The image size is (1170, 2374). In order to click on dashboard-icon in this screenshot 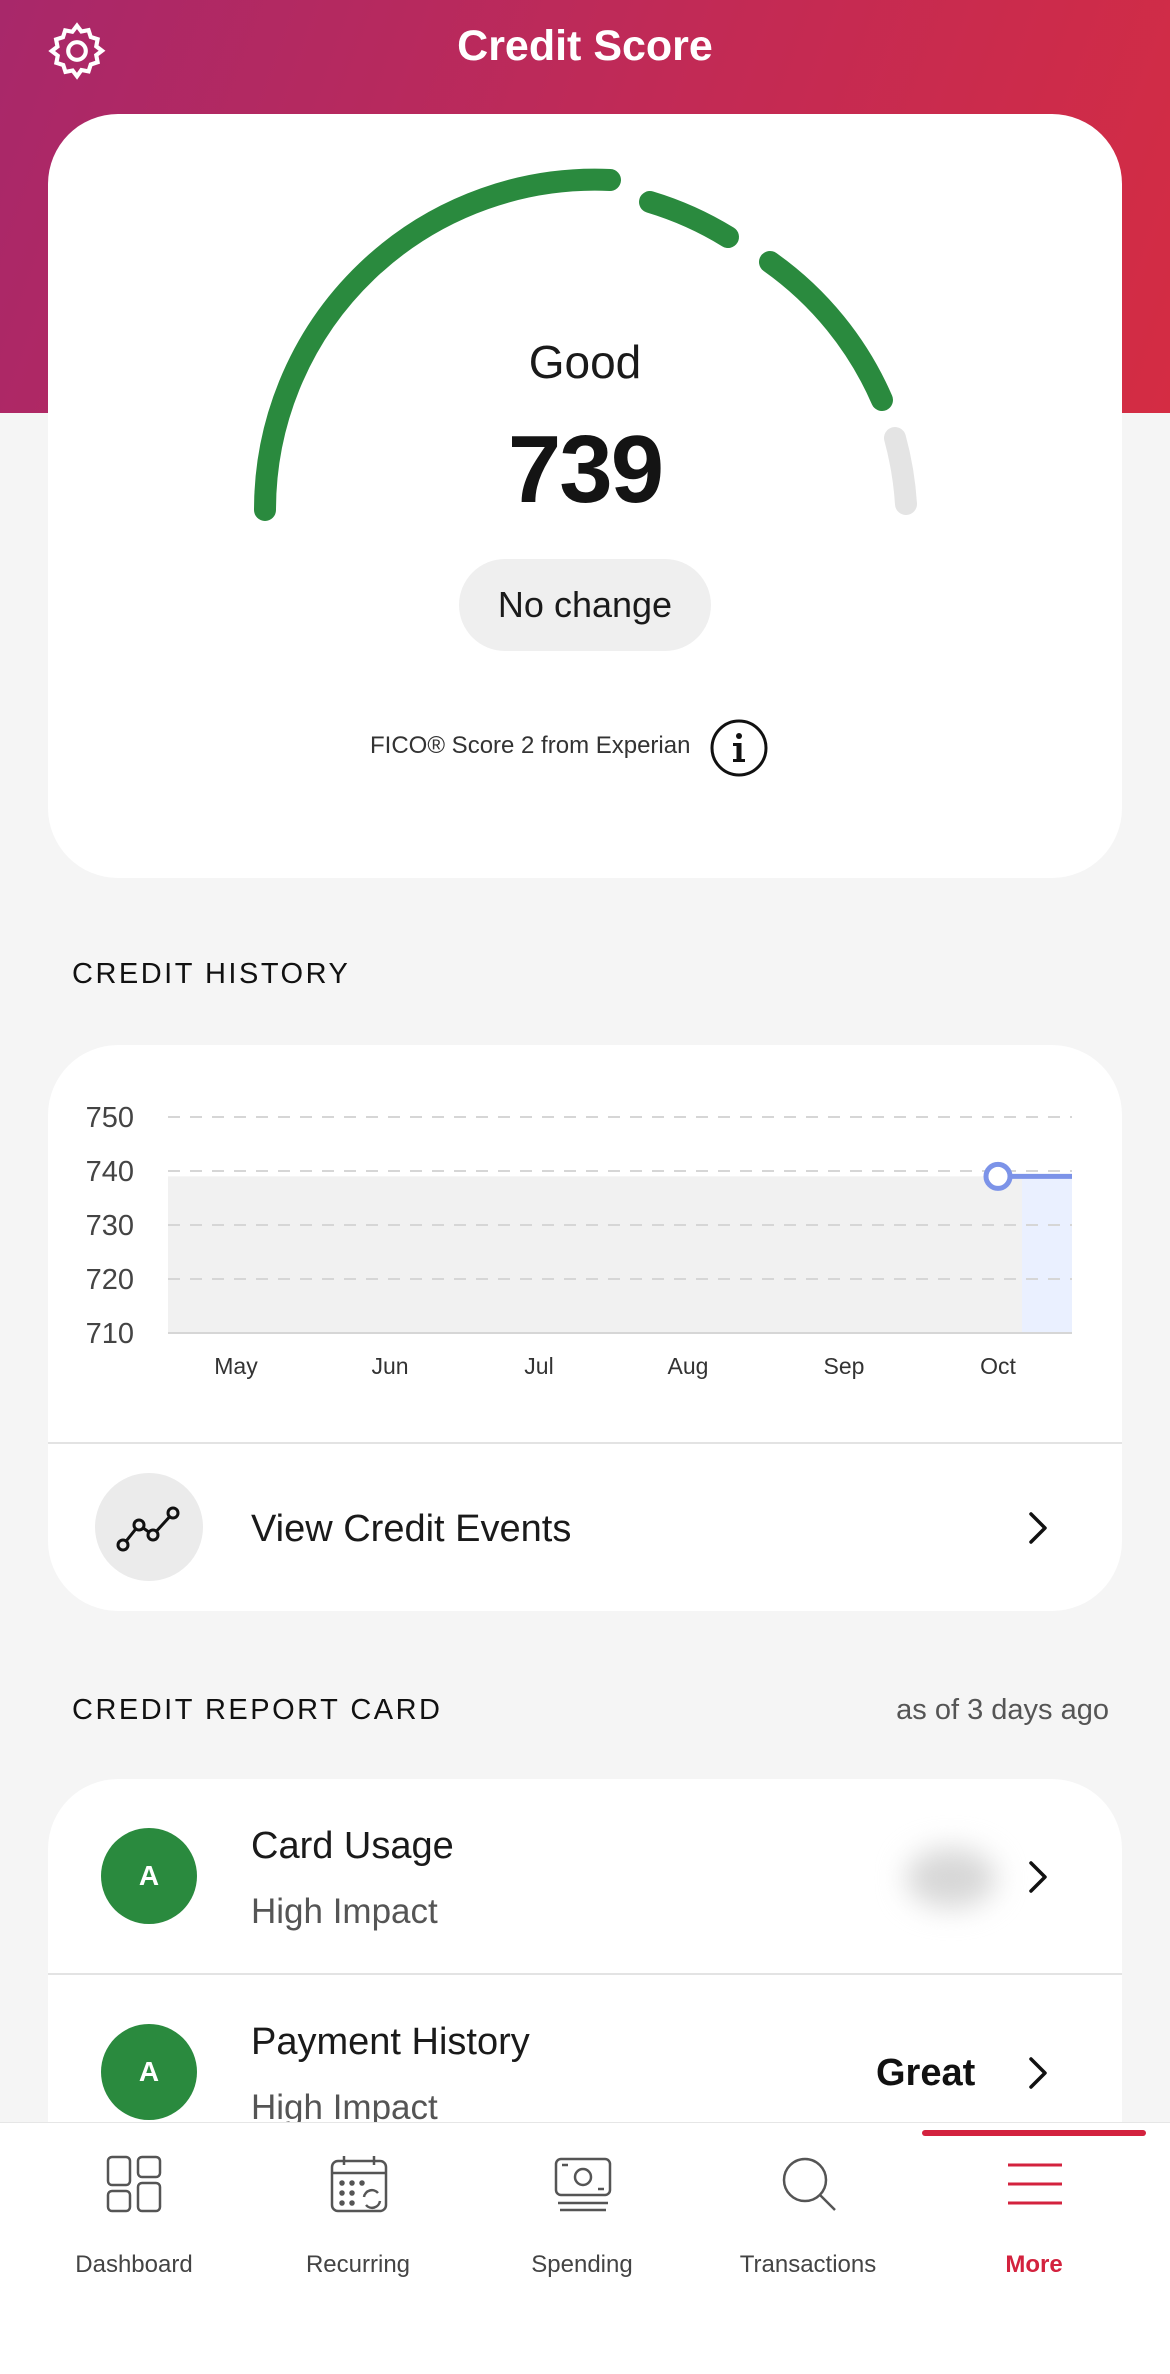, I will do `click(134, 2184)`.